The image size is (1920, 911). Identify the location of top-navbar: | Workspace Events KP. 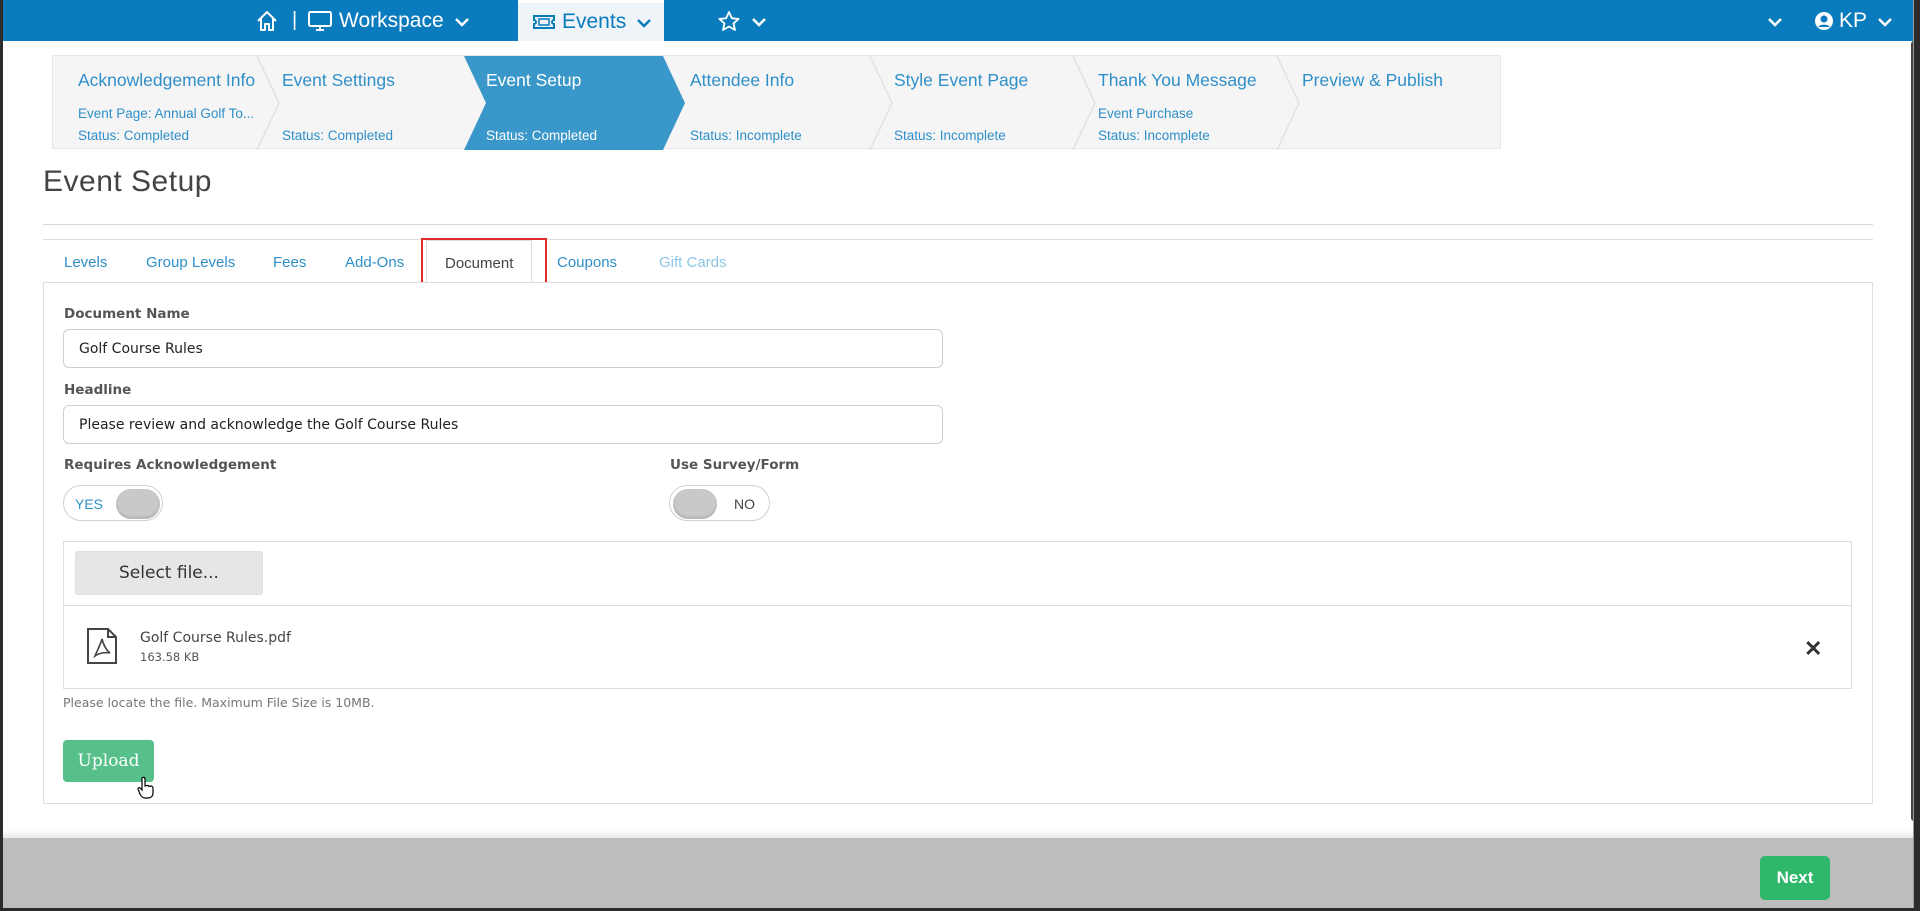
(958, 20).